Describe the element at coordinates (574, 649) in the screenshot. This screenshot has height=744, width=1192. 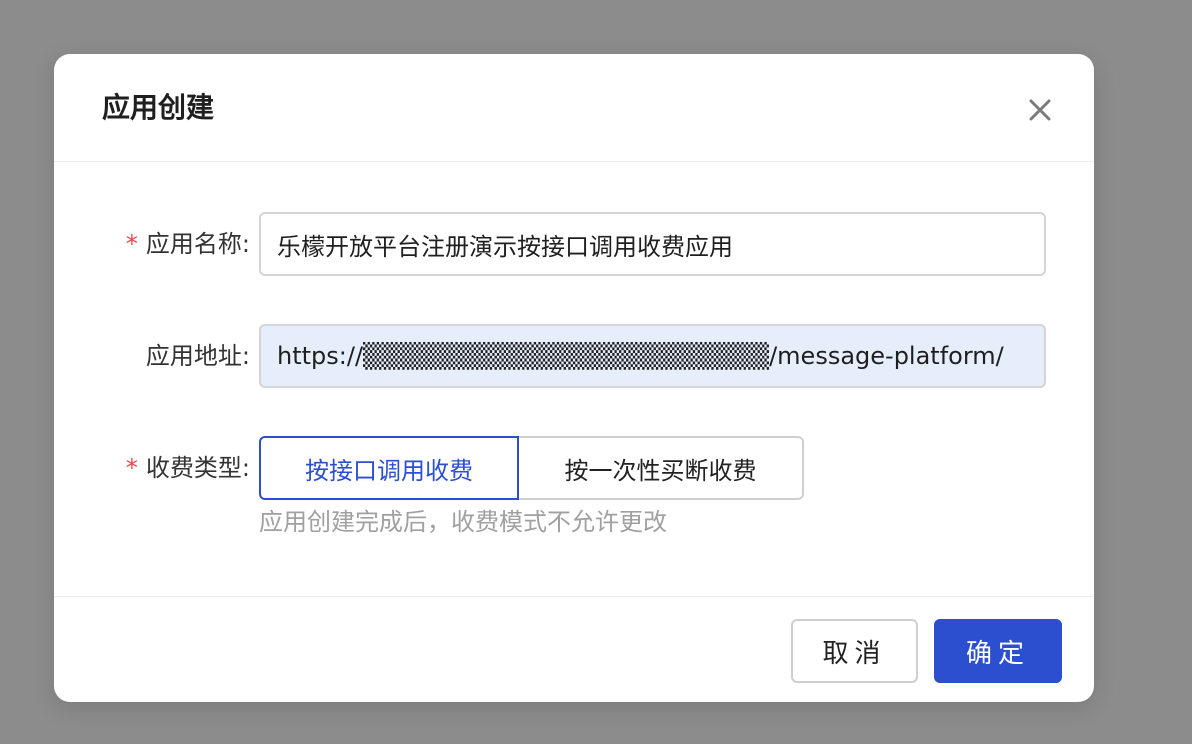
I see `dialog-footer: 取消 确定` at that location.